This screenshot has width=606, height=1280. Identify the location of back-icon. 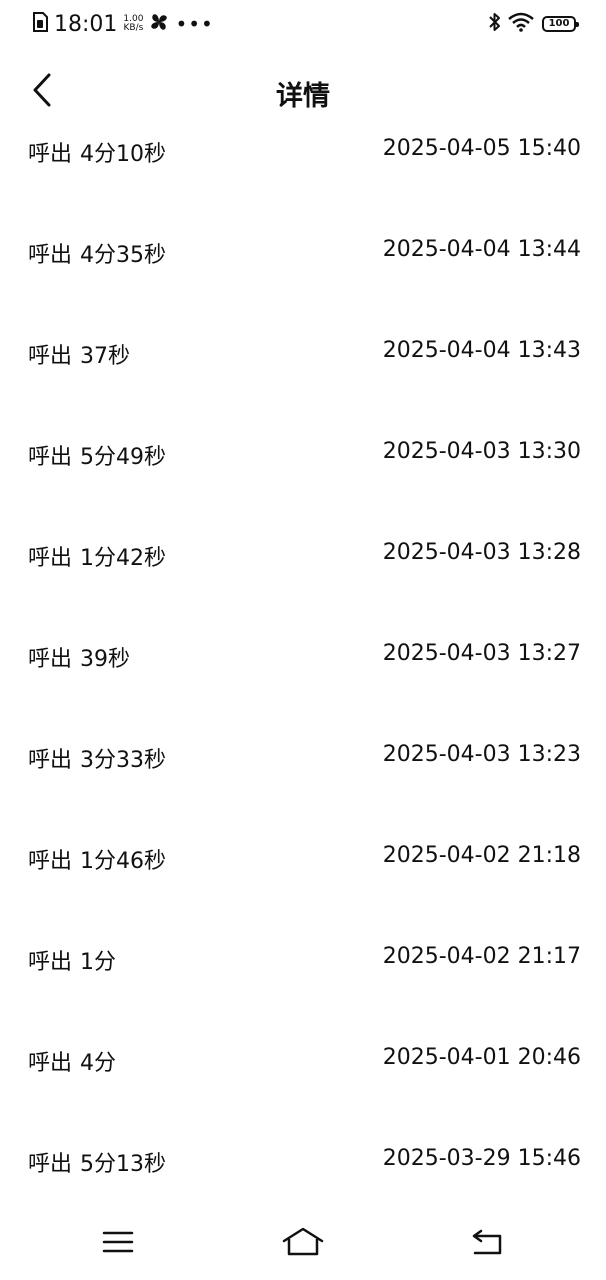
(488, 1244).